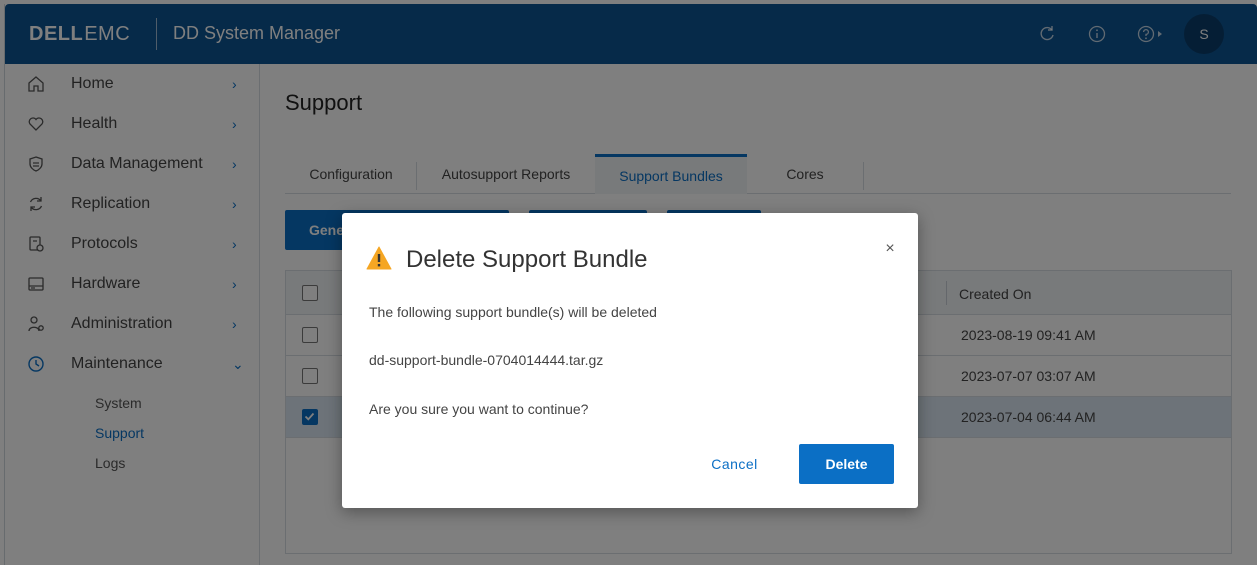 Image resolution: width=1257 pixels, height=565 pixels. Describe the element at coordinates (527, 259) in the screenshot. I see `dialog-title: Delete Support Bundle` at that location.